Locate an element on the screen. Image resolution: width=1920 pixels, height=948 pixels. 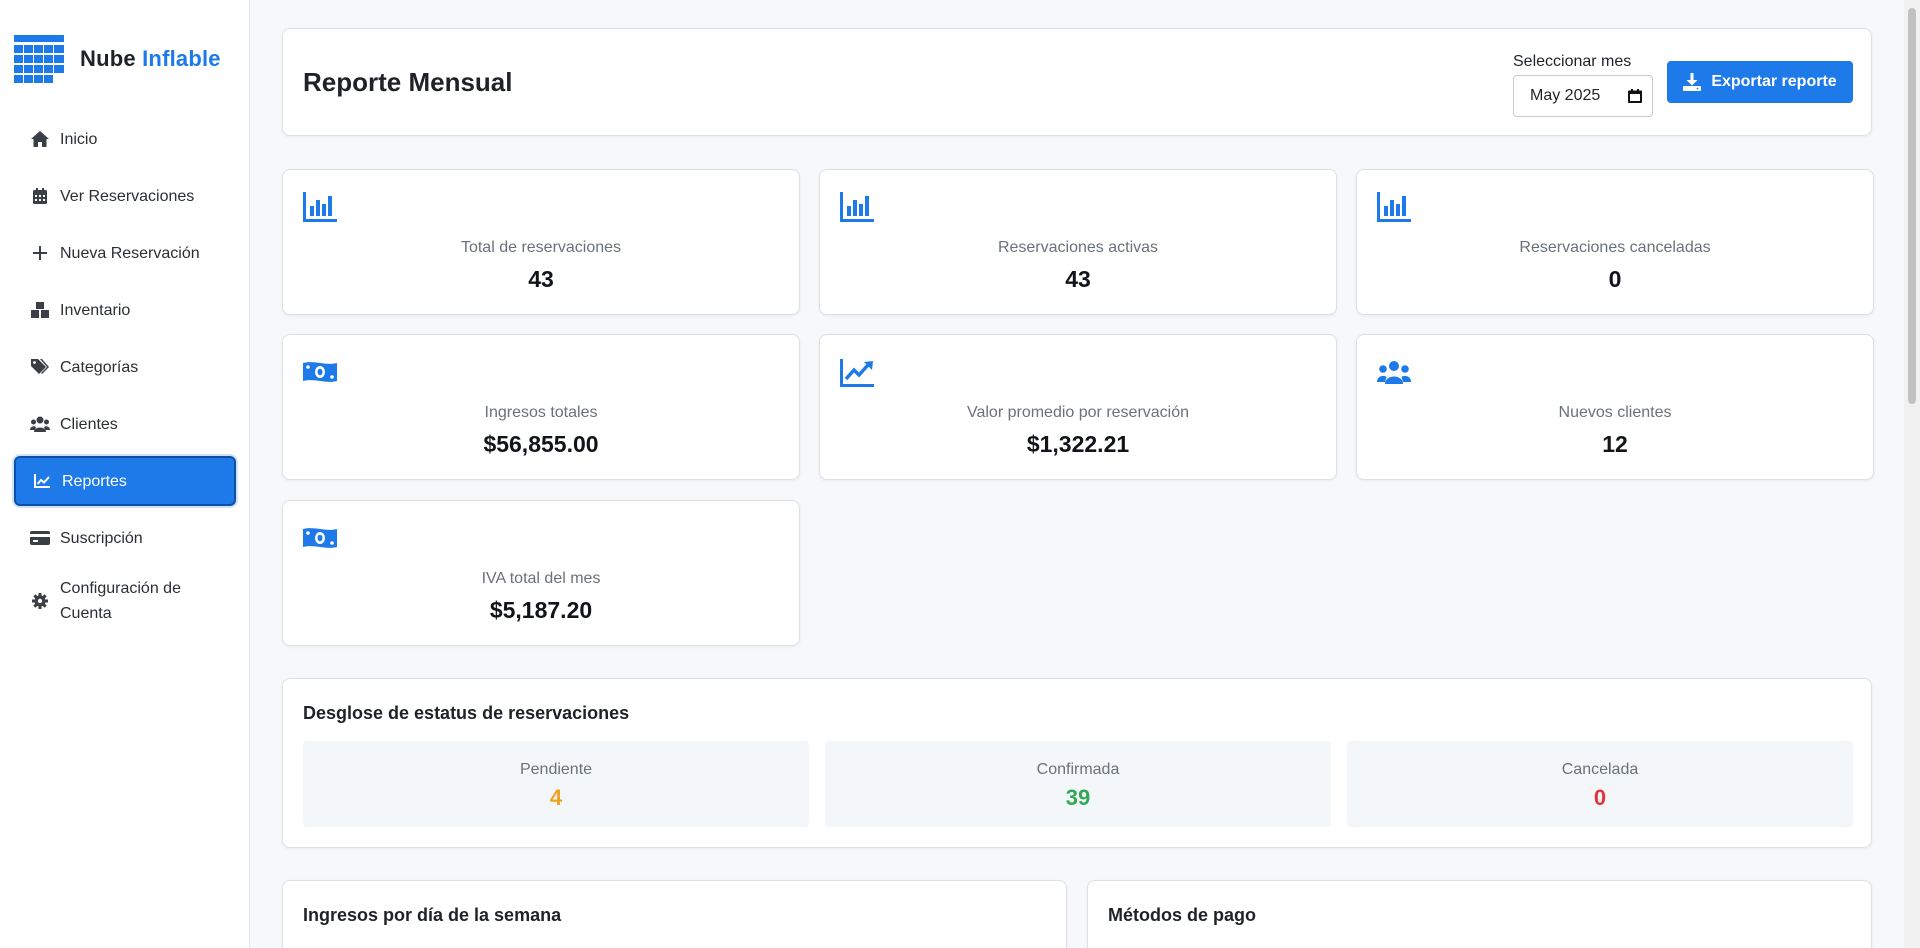
breakdown-pendiente: Pendiente 4 is located at coordinates (556, 784).